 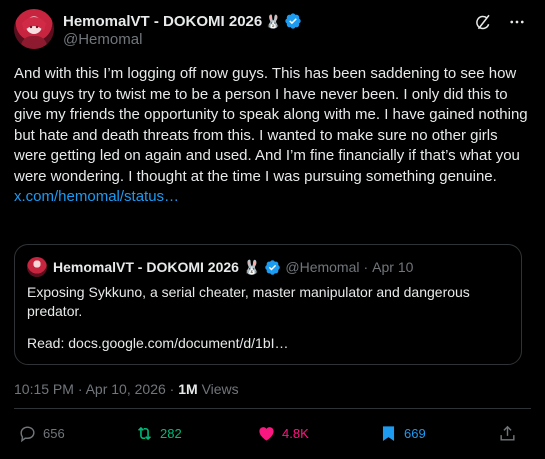 I want to click on like-icon, so click(x=266, y=434).